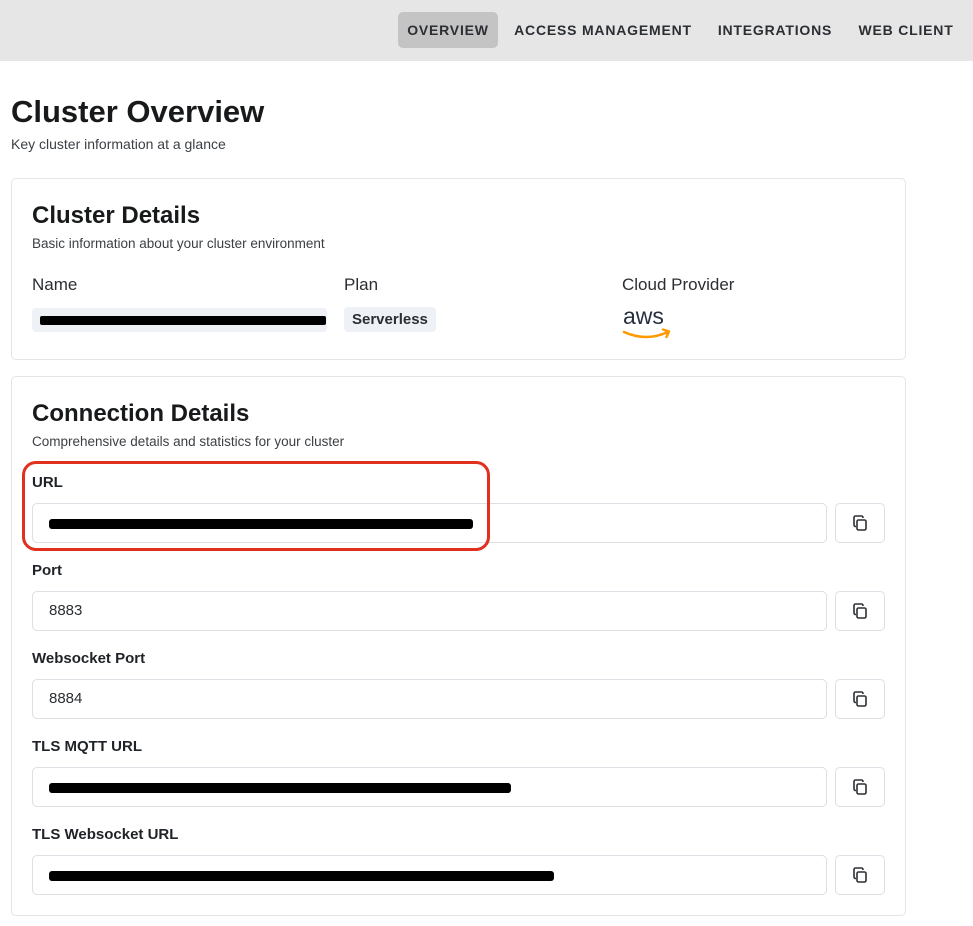  I want to click on copy-url-button, so click(860, 523).